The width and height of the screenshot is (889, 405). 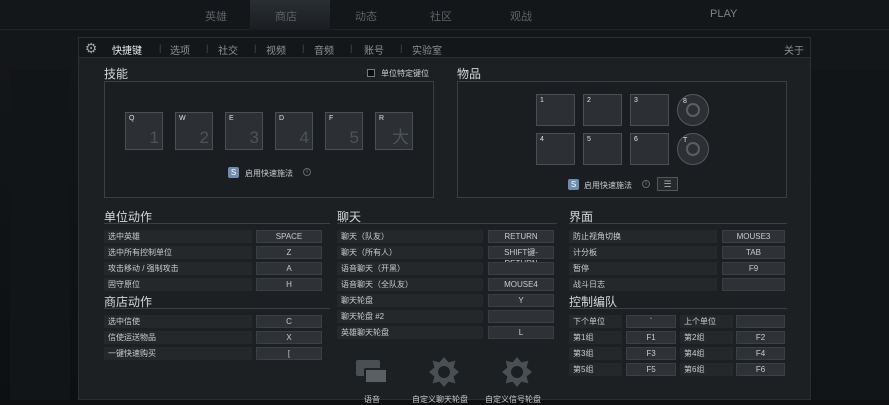 What do you see at coordinates (753, 252) in the screenshot?
I see `hotkey-binding: TAB` at bounding box center [753, 252].